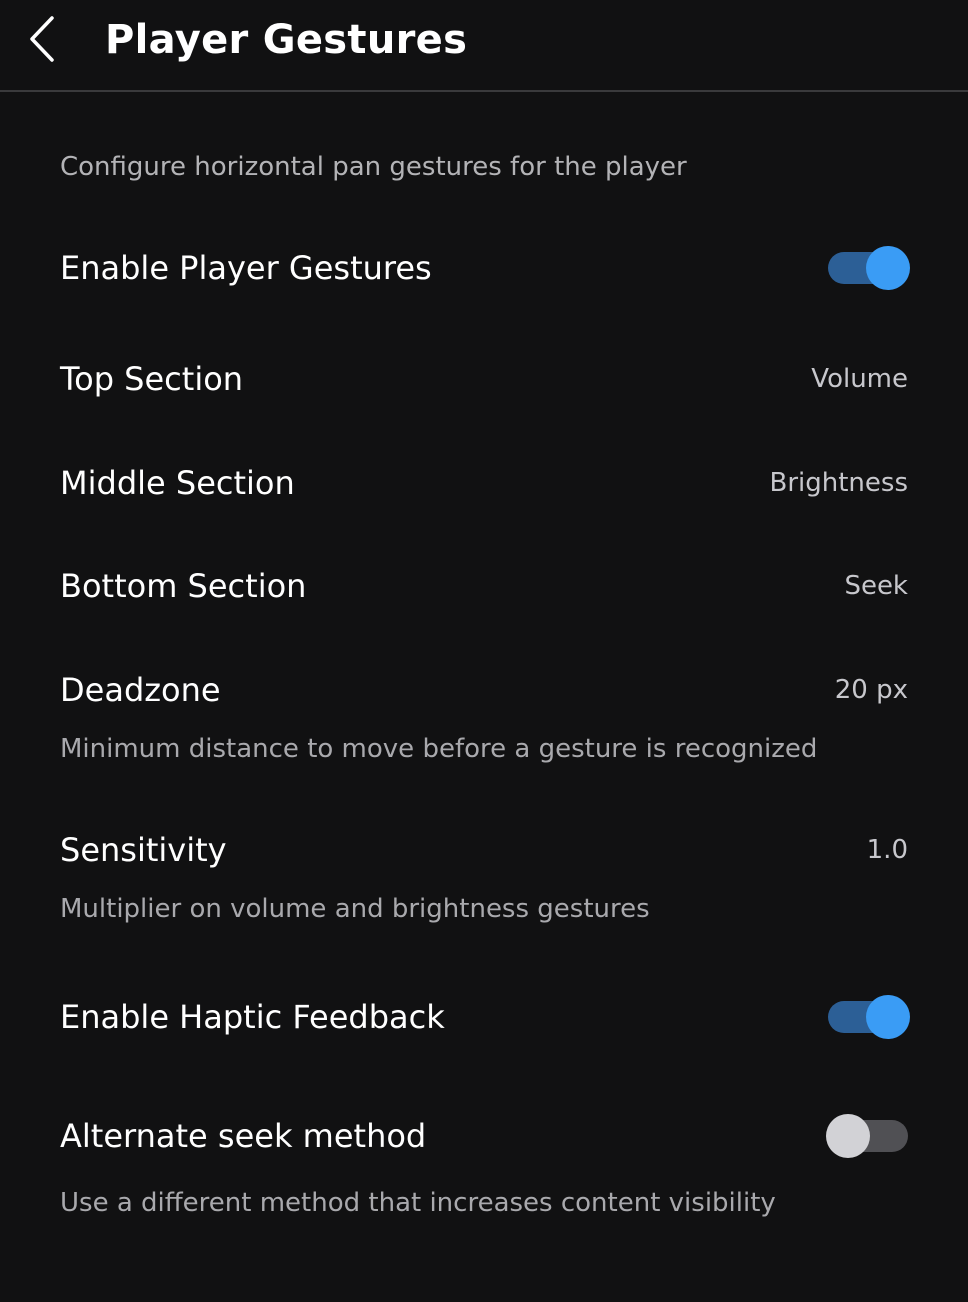 The image size is (968, 1302). What do you see at coordinates (484, 1017) in the screenshot?
I see `setting-haptic-feedback: Enable Haptic Feedback` at bounding box center [484, 1017].